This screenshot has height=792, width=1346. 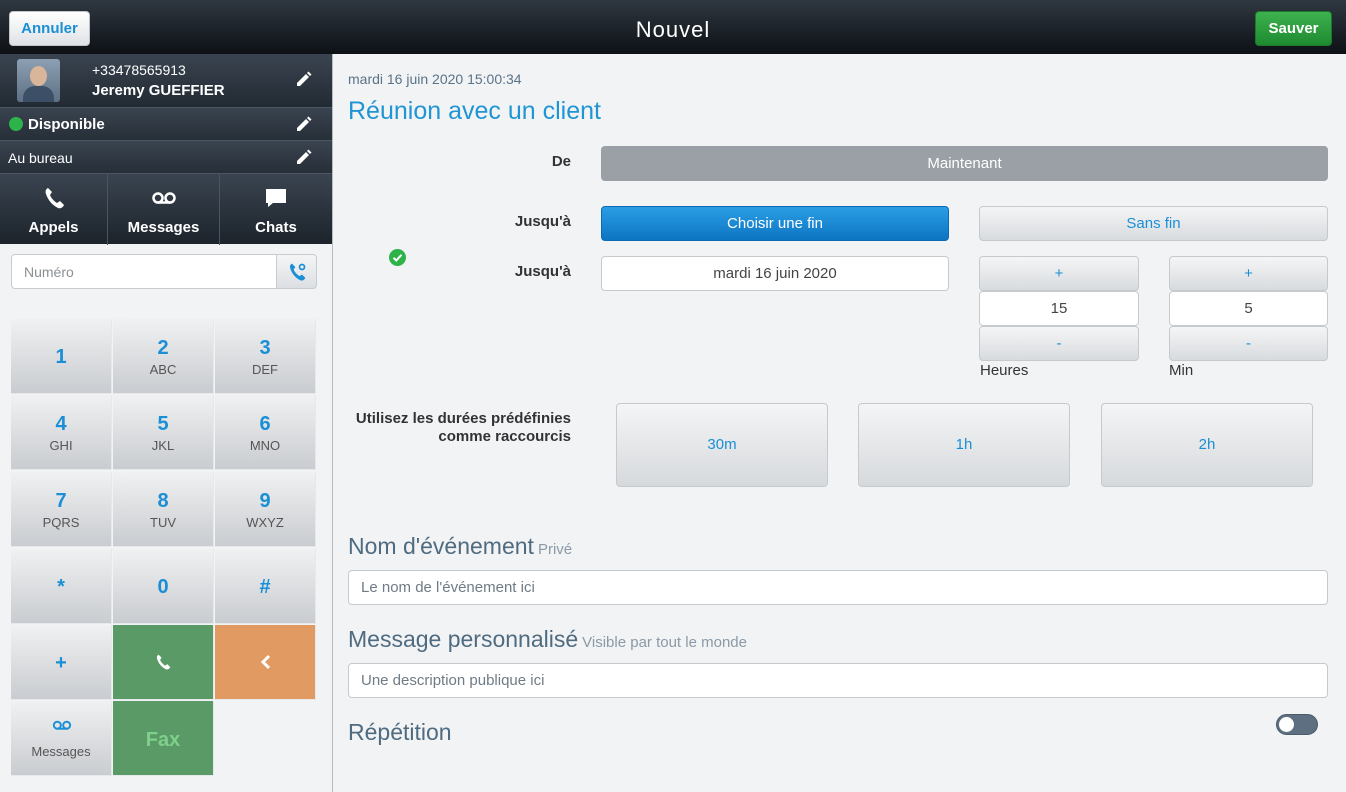 I want to click on status-row: Disponible, so click(x=166, y=123).